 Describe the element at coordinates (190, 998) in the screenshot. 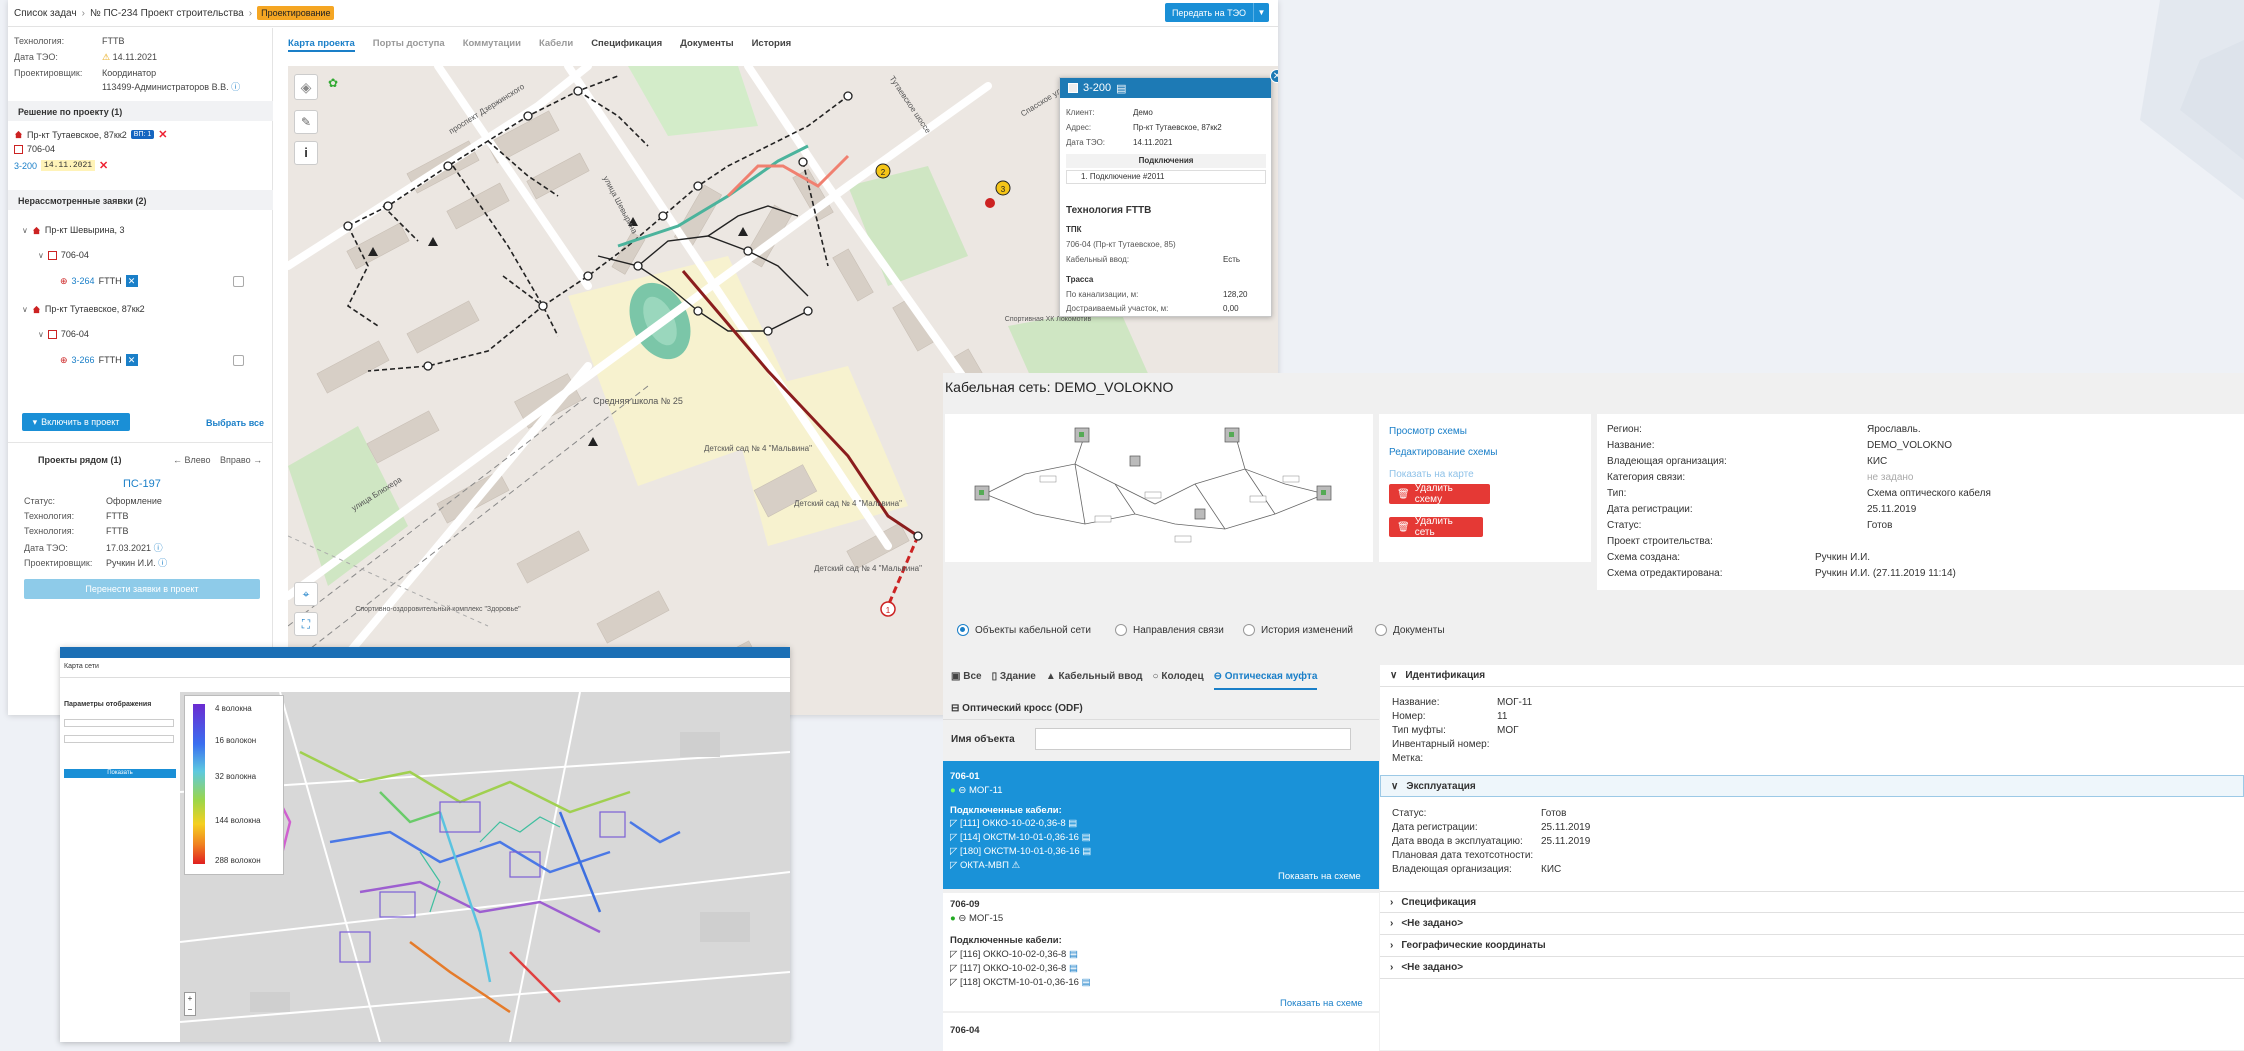

I see `plus-icon: +` at that location.